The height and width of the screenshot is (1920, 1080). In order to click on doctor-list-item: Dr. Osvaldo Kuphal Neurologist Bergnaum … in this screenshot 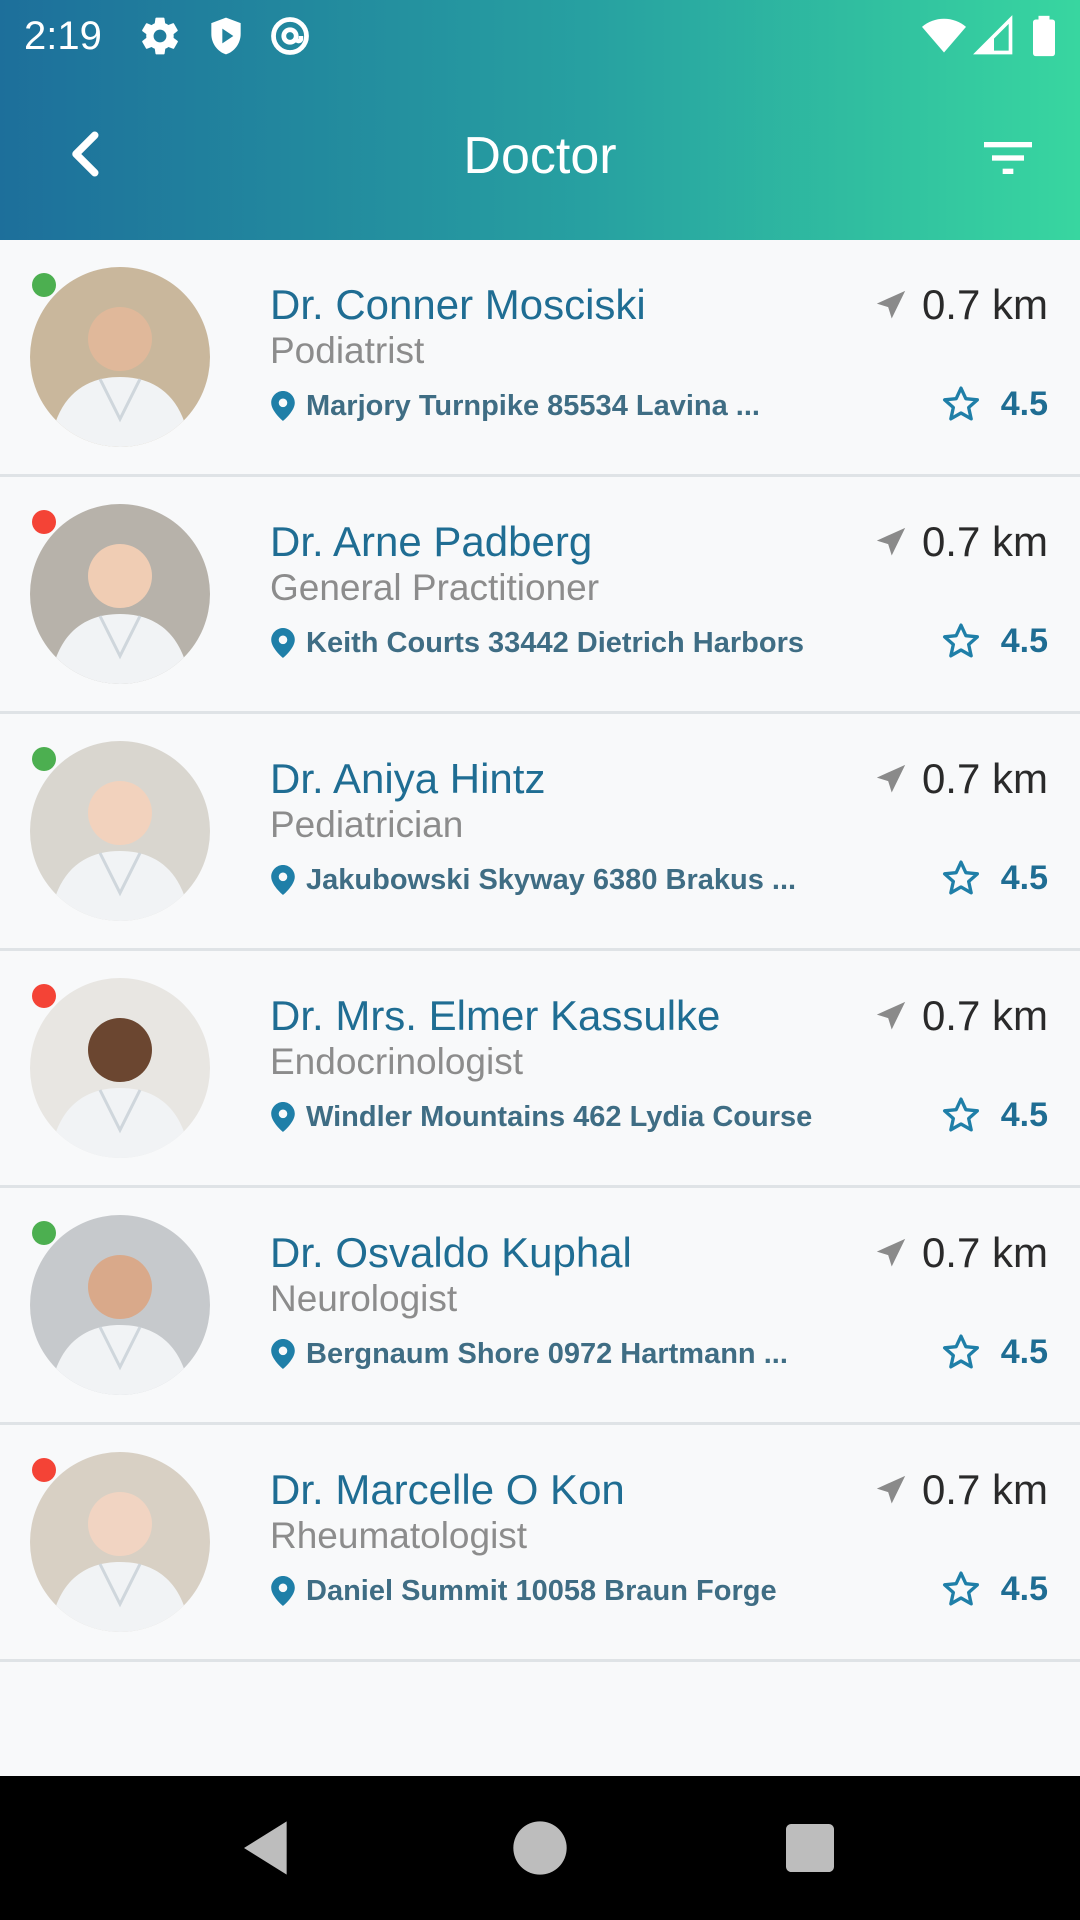, I will do `click(540, 1306)`.